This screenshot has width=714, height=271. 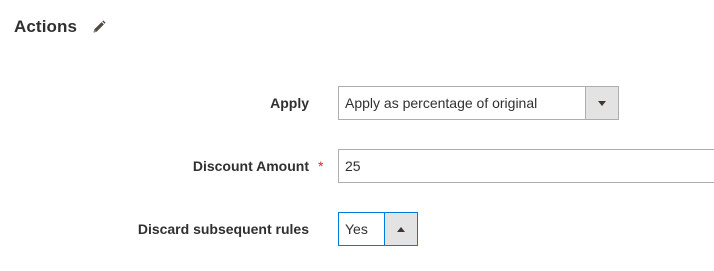 I want to click on section-header: Actions, so click(x=60, y=27).